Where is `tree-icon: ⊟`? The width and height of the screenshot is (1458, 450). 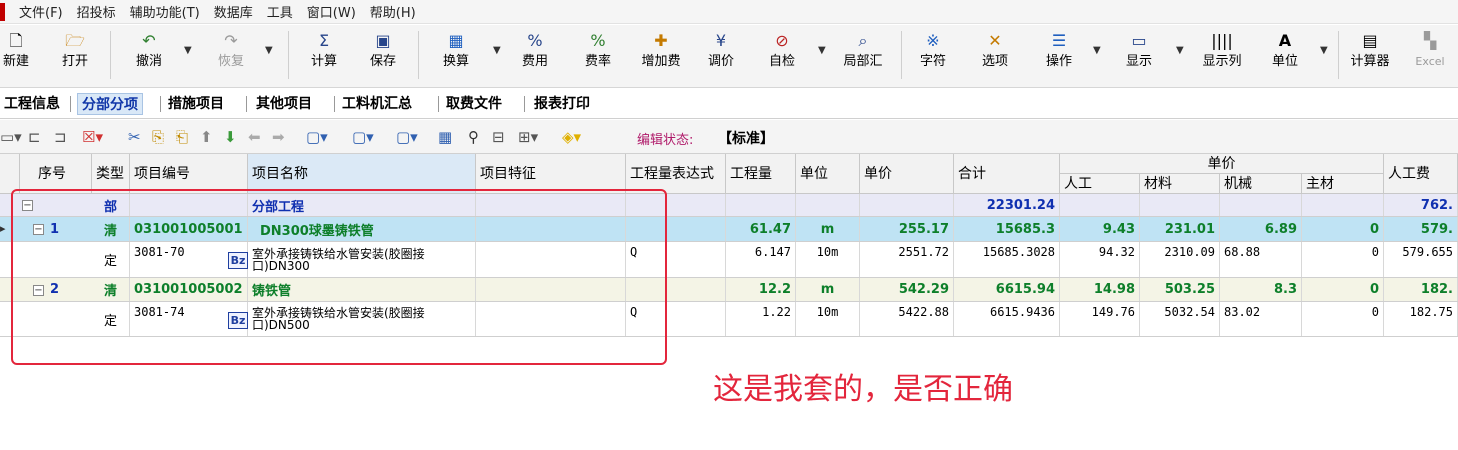 tree-icon: ⊟ is located at coordinates (498, 137).